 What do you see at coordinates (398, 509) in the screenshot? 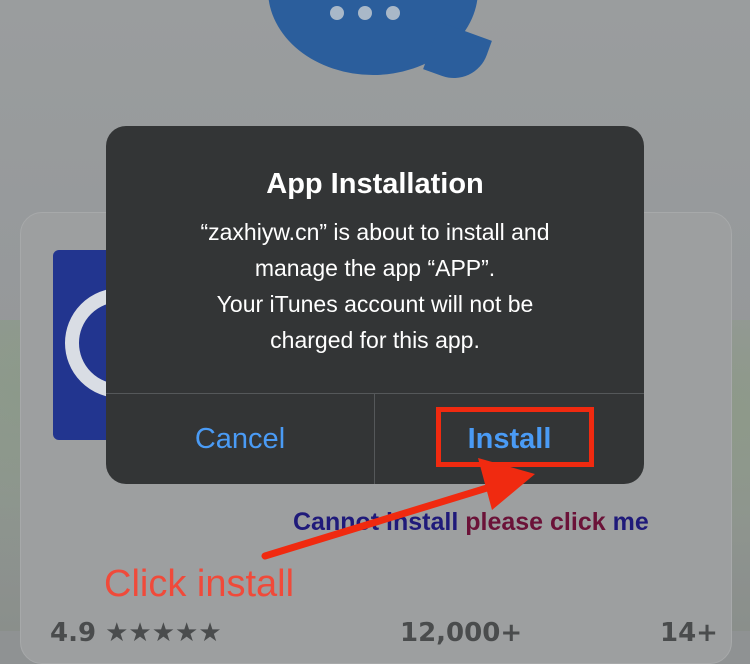
I see `annotation-arrow-icon` at bounding box center [398, 509].